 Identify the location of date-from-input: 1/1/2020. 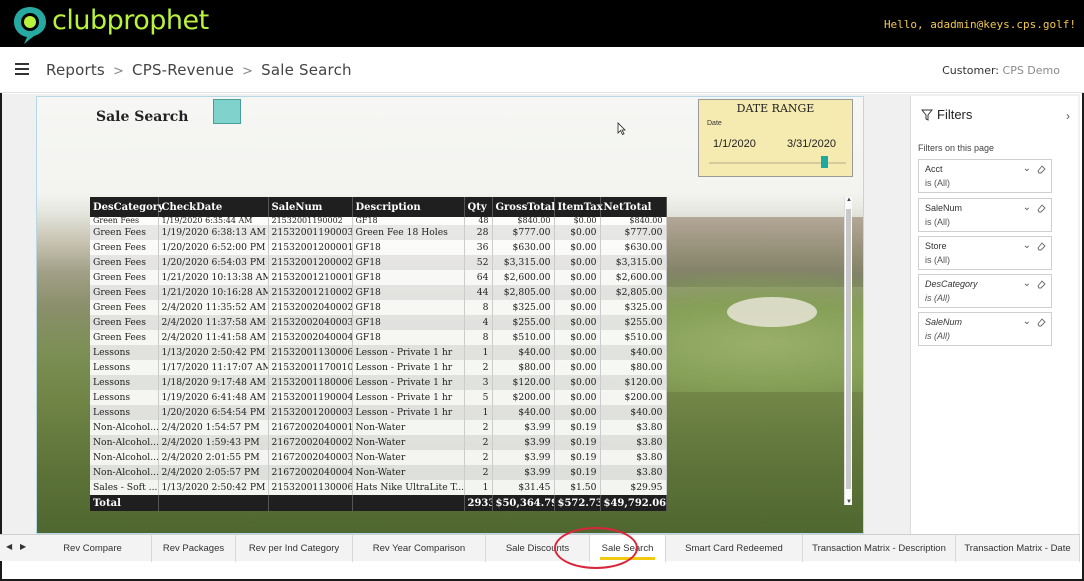
(734, 144).